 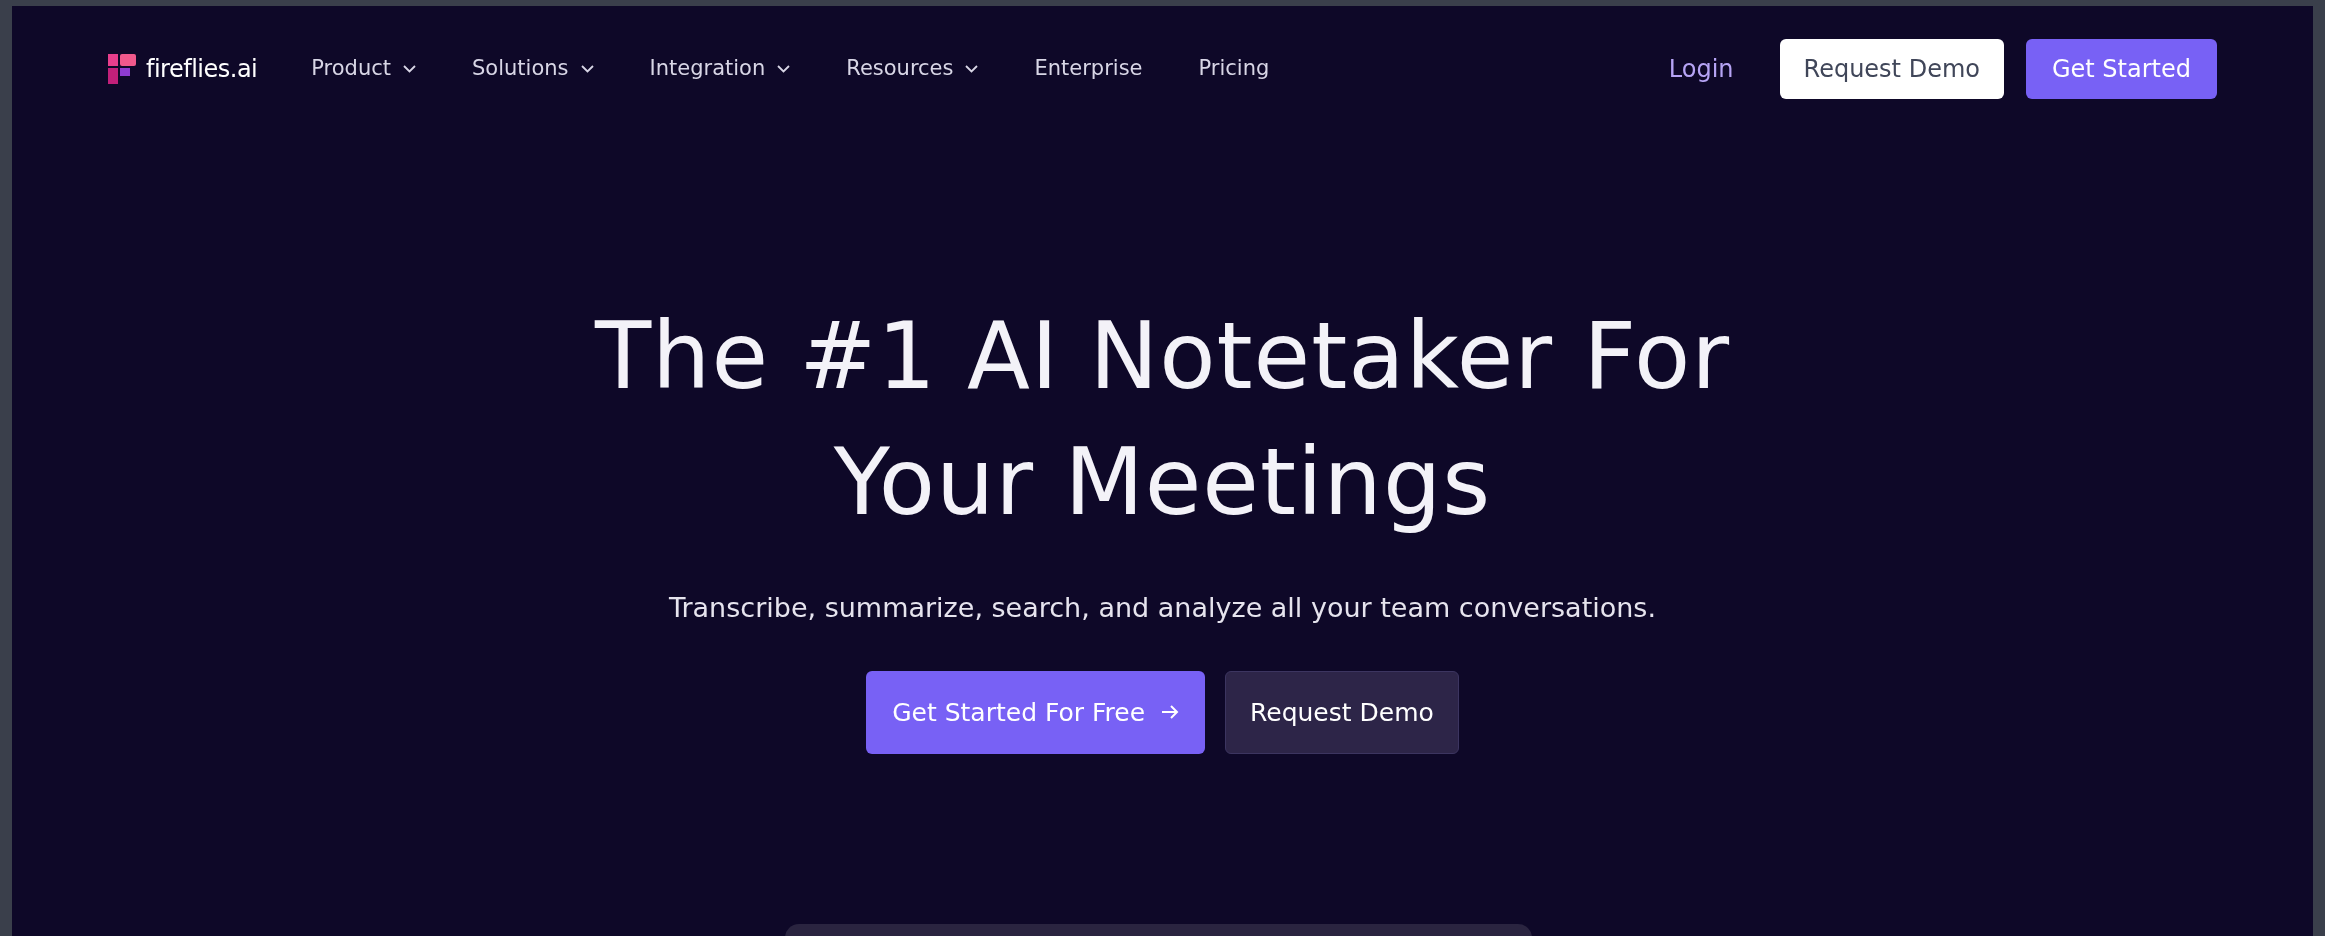 What do you see at coordinates (1088, 69) in the screenshot?
I see `nav-link: Enterprise` at bounding box center [1088, 69].